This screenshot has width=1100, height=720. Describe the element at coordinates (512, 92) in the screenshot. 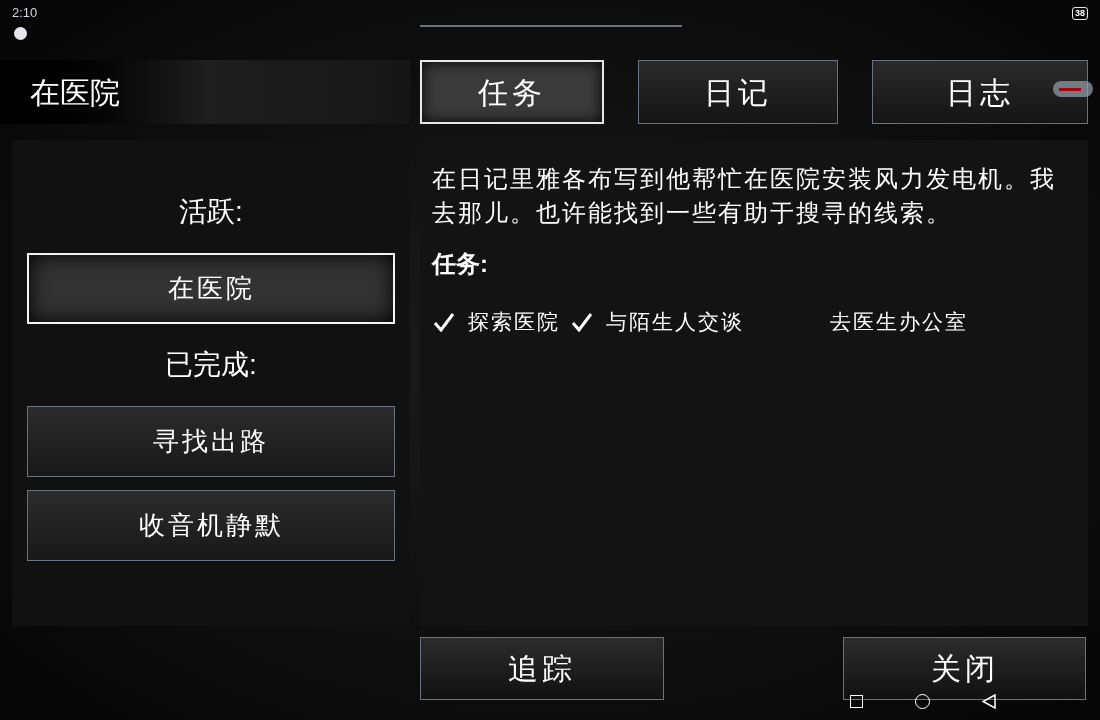

I see `tab: 任务` at that location.